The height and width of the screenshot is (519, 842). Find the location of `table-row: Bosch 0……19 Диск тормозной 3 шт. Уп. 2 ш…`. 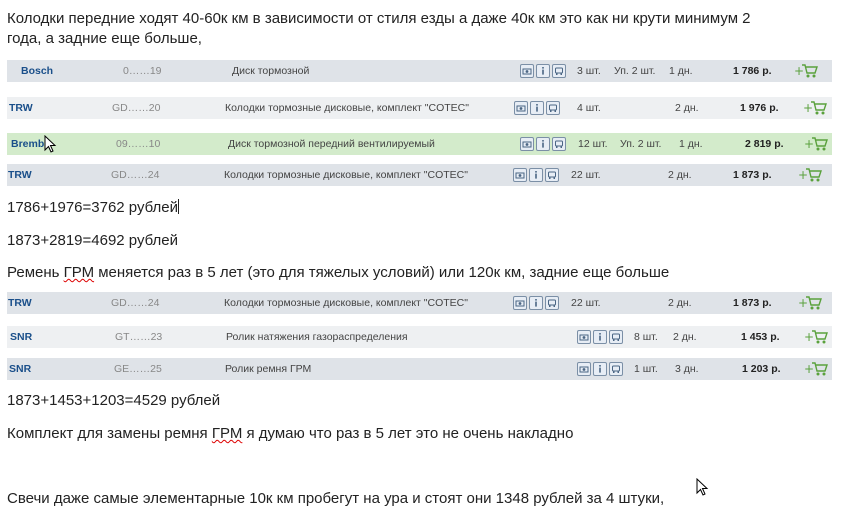

table-row: Bosch 0……19 Диск тормозной 3 шт. Уп. 2 ш… is located at coordinates (419, 71).